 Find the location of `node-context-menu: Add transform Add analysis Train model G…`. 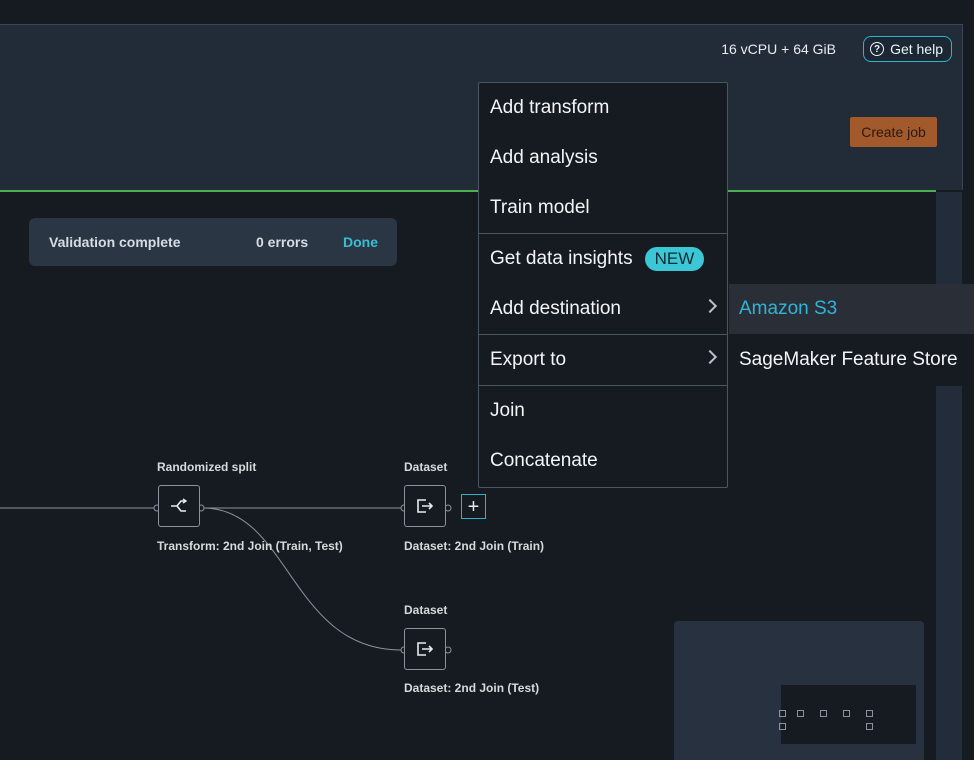

node-context-menu: Add transform Add analysis Train model G… is located at coordinates (603, 285).